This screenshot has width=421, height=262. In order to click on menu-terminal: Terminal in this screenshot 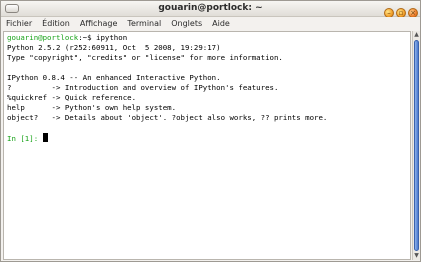, I will do `click(144, 23)`.